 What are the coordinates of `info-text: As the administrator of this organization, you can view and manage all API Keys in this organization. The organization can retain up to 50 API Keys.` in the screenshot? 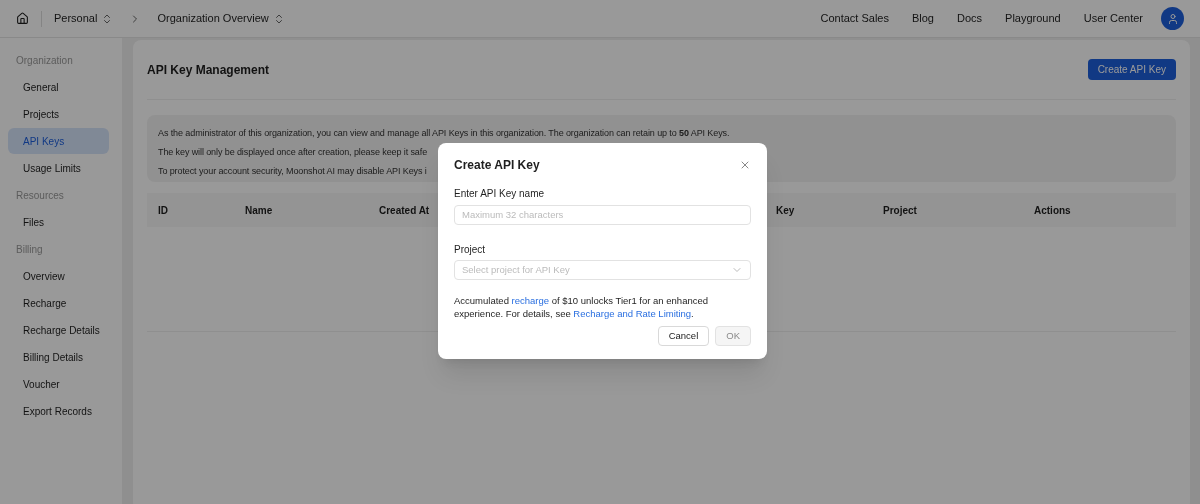 It's located at (444, 133).